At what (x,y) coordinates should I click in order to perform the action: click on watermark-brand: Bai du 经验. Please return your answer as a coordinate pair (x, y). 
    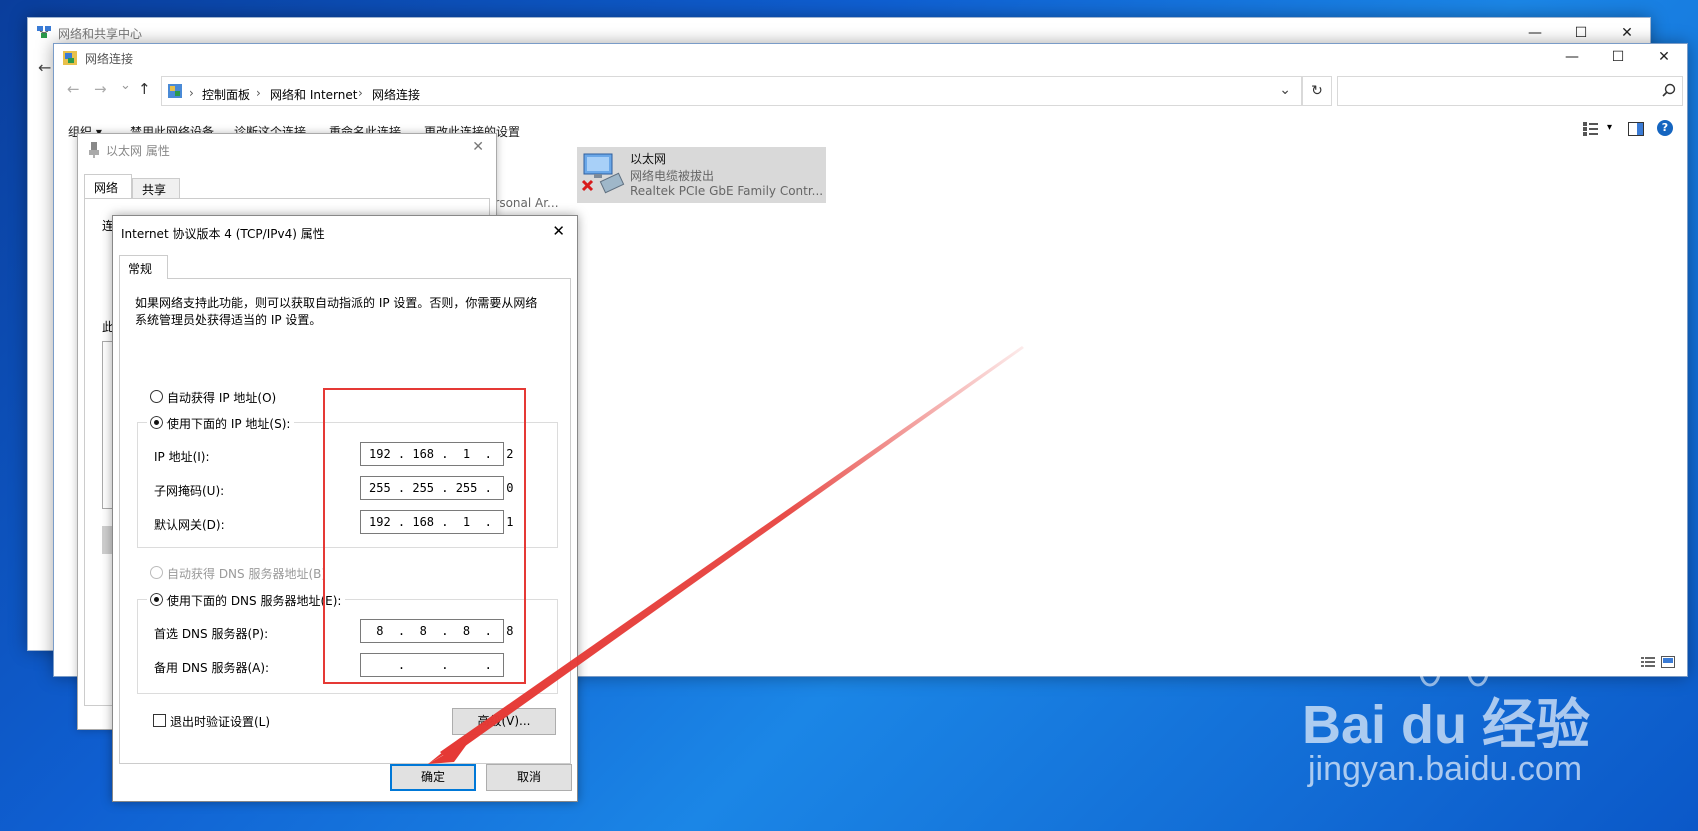
    Looking at the image, I should click on (1446, 725).